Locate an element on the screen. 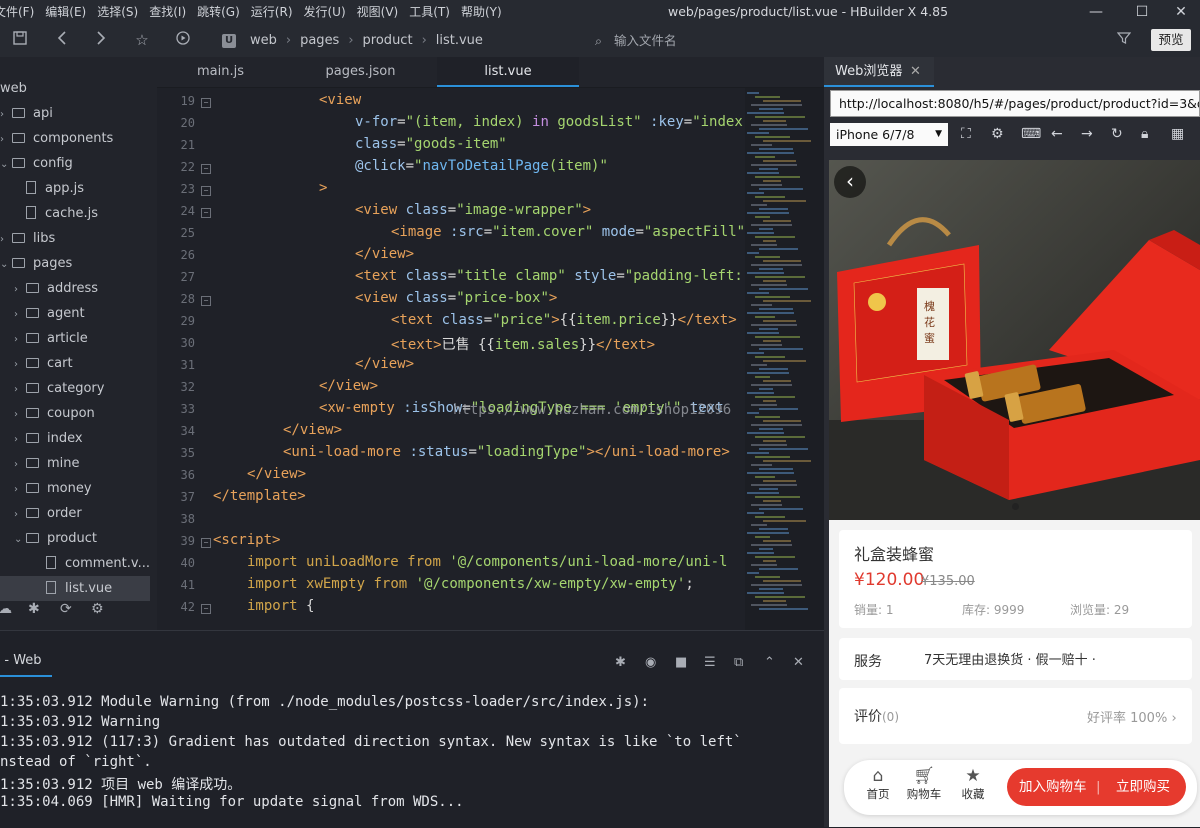 This screenshot has height=828, width=1200. menu-run: 运行(R) is located at coordinates (272, 12).